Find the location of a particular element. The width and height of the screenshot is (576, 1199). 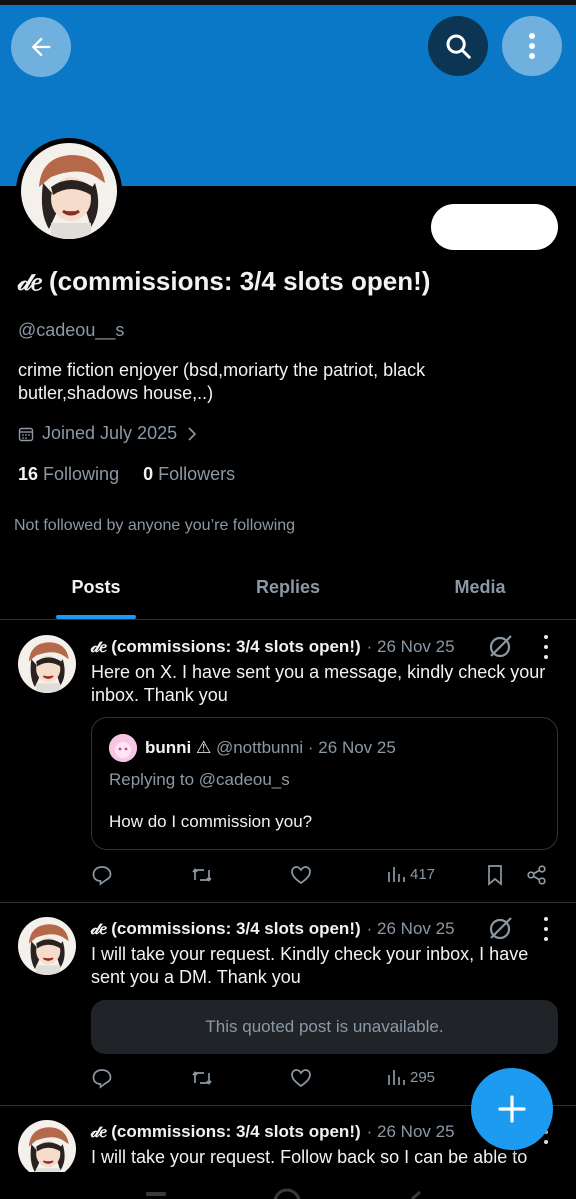

quoted-handle: @nottbunni is located at coordinates (259, 747).